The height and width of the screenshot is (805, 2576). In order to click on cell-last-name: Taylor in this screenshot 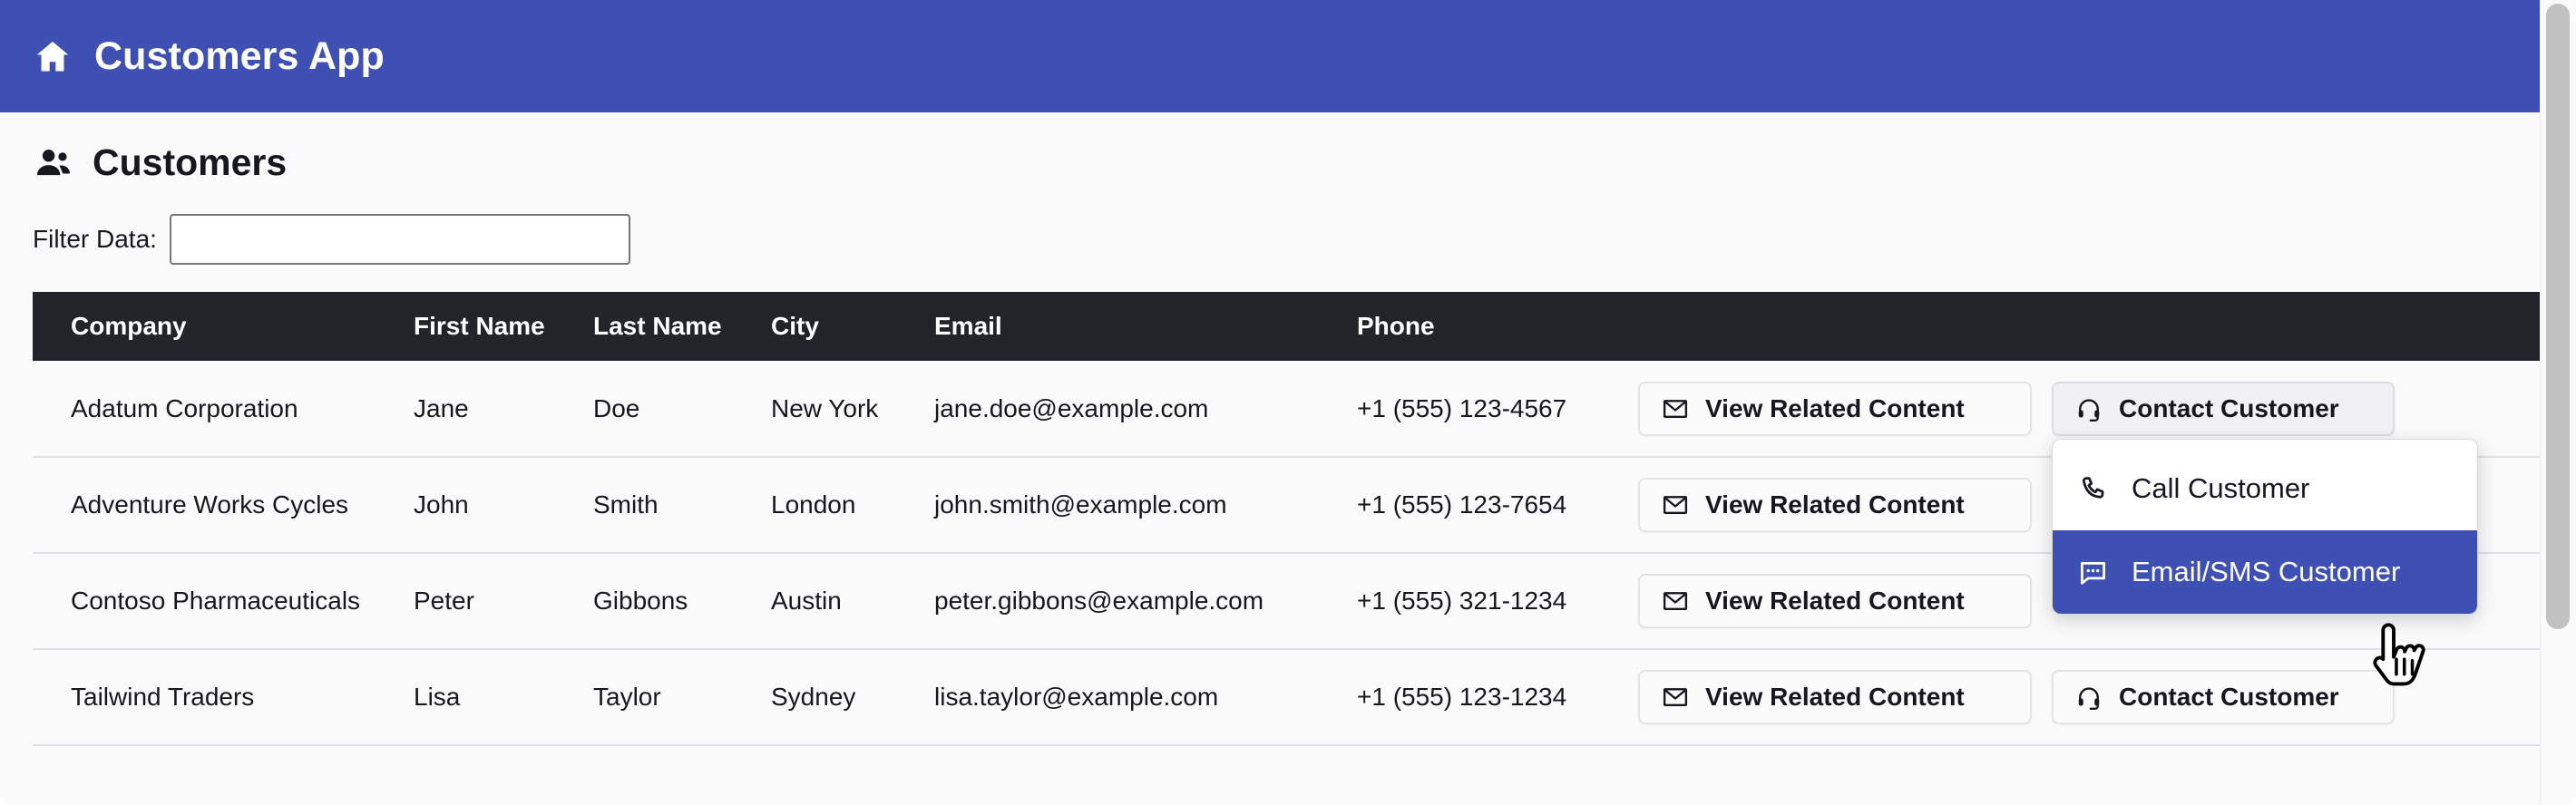, I will do `click(682, 697)`.